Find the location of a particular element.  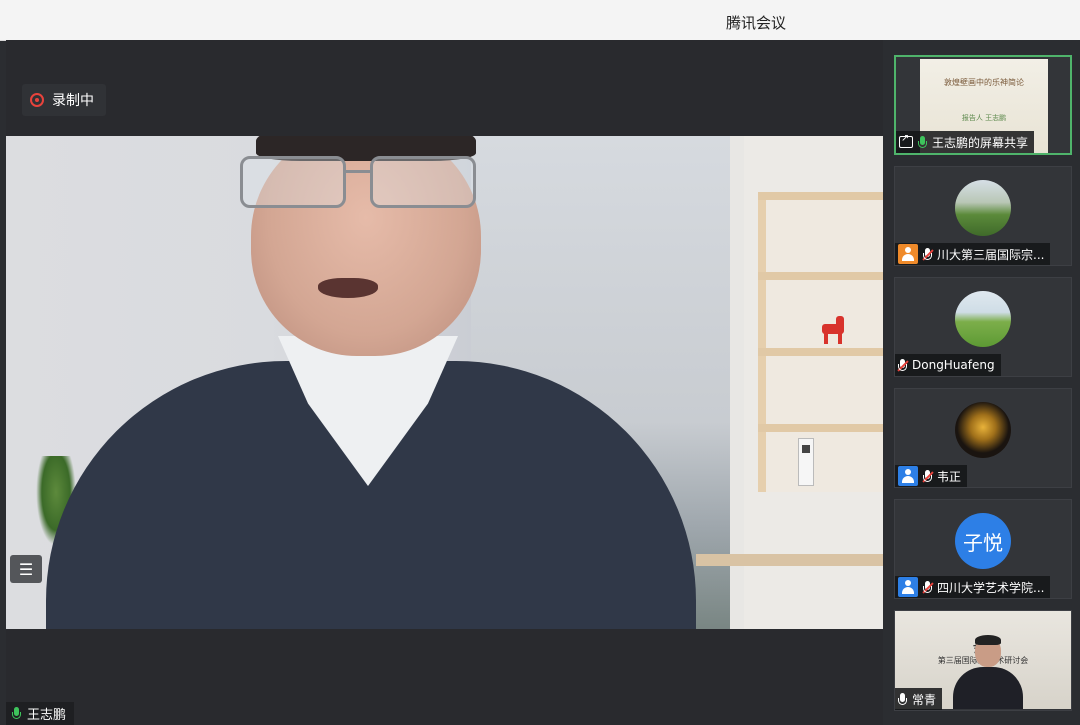

title-bar: 腾讯会议 is located at coordinates (540, 20).